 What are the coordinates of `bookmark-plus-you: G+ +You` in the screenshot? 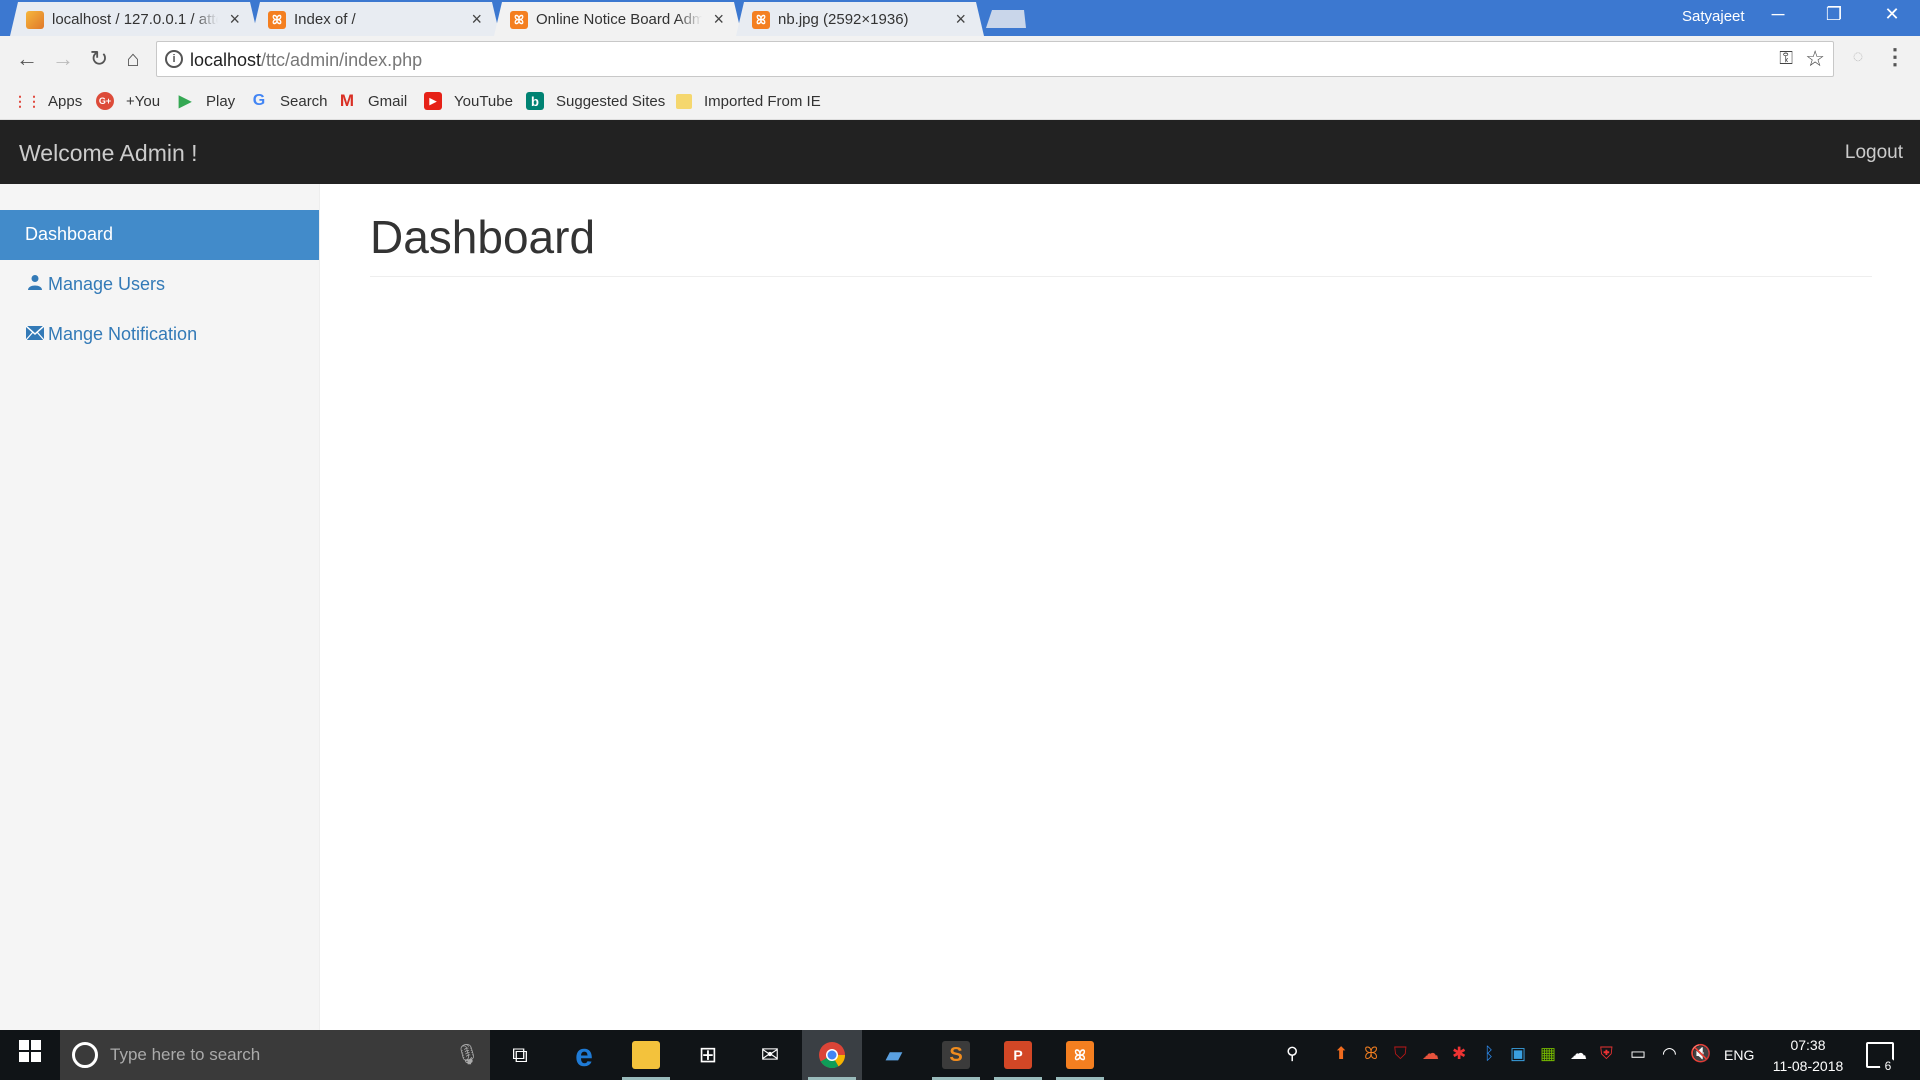 It's located at (128, 101).